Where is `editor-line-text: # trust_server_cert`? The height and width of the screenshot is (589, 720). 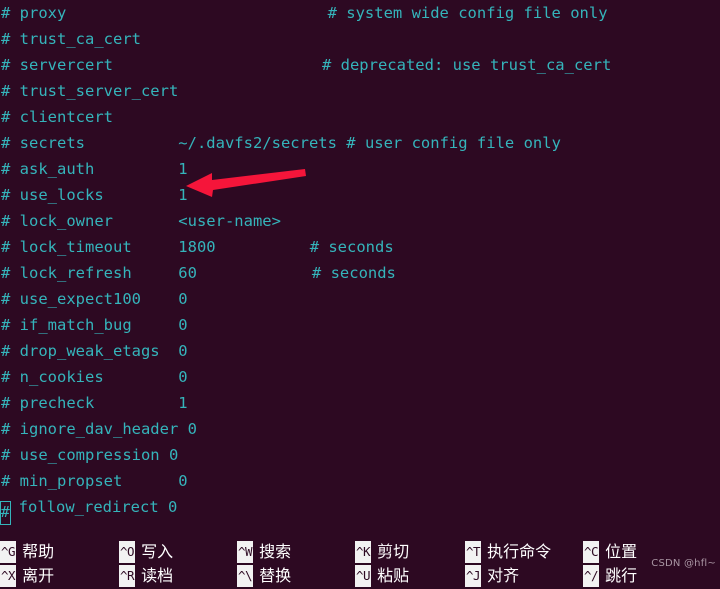 editor-line-text: # trust_server_cert is located at coordinates (90, 91).